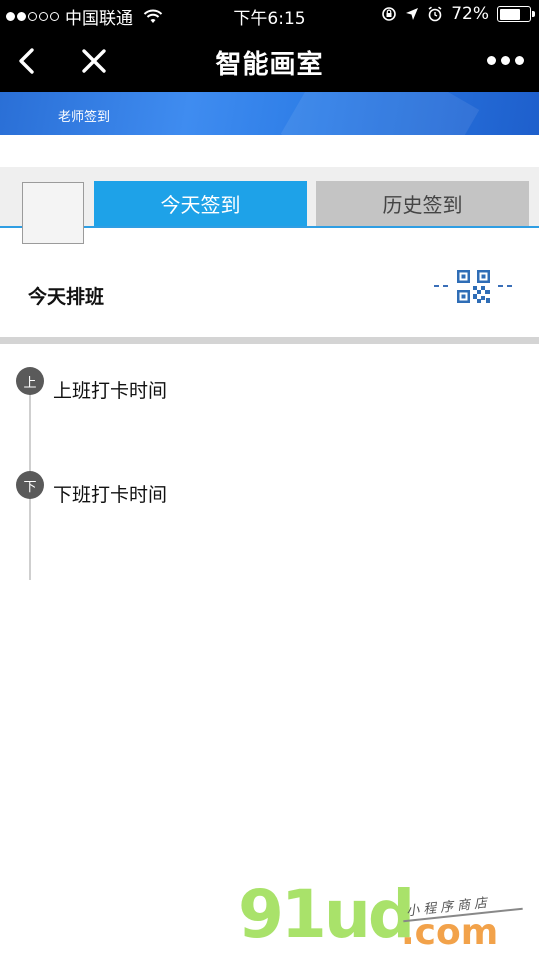 The height and width of the screenshot is (960, 539). Describe the element at coordinates (510, 14) in the screenshot. I see `battery-fill` at that location.